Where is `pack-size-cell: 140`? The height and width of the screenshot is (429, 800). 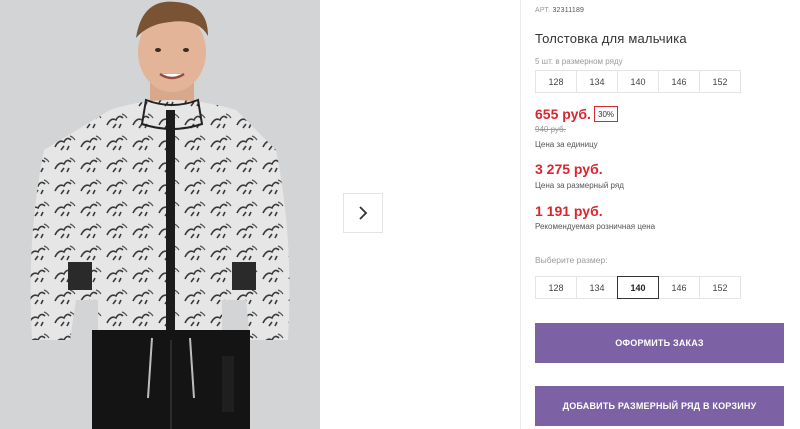
pack-size-cell: 140 is located at coordinates (638, 81).